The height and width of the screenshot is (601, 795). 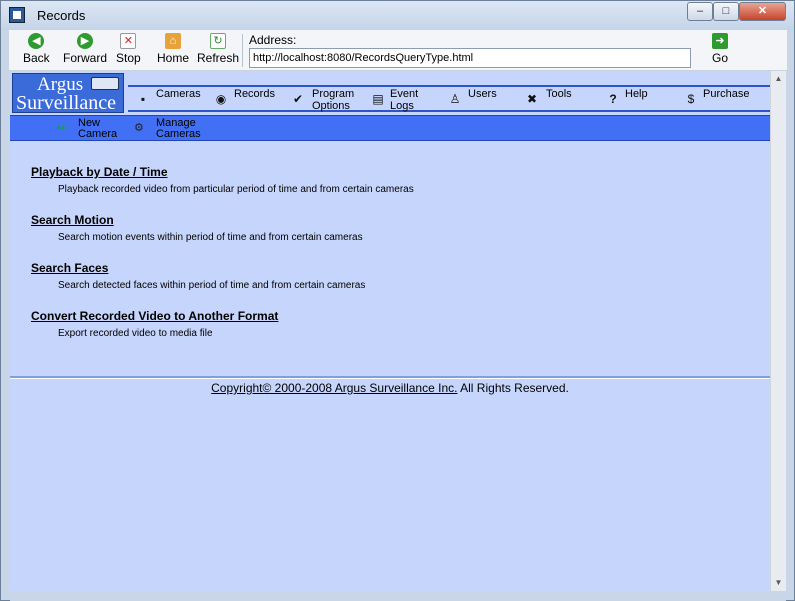 What do you see at coordinates (398, 596) in the screenshot?
I see `status-bar` at bounding box center [398, 596].